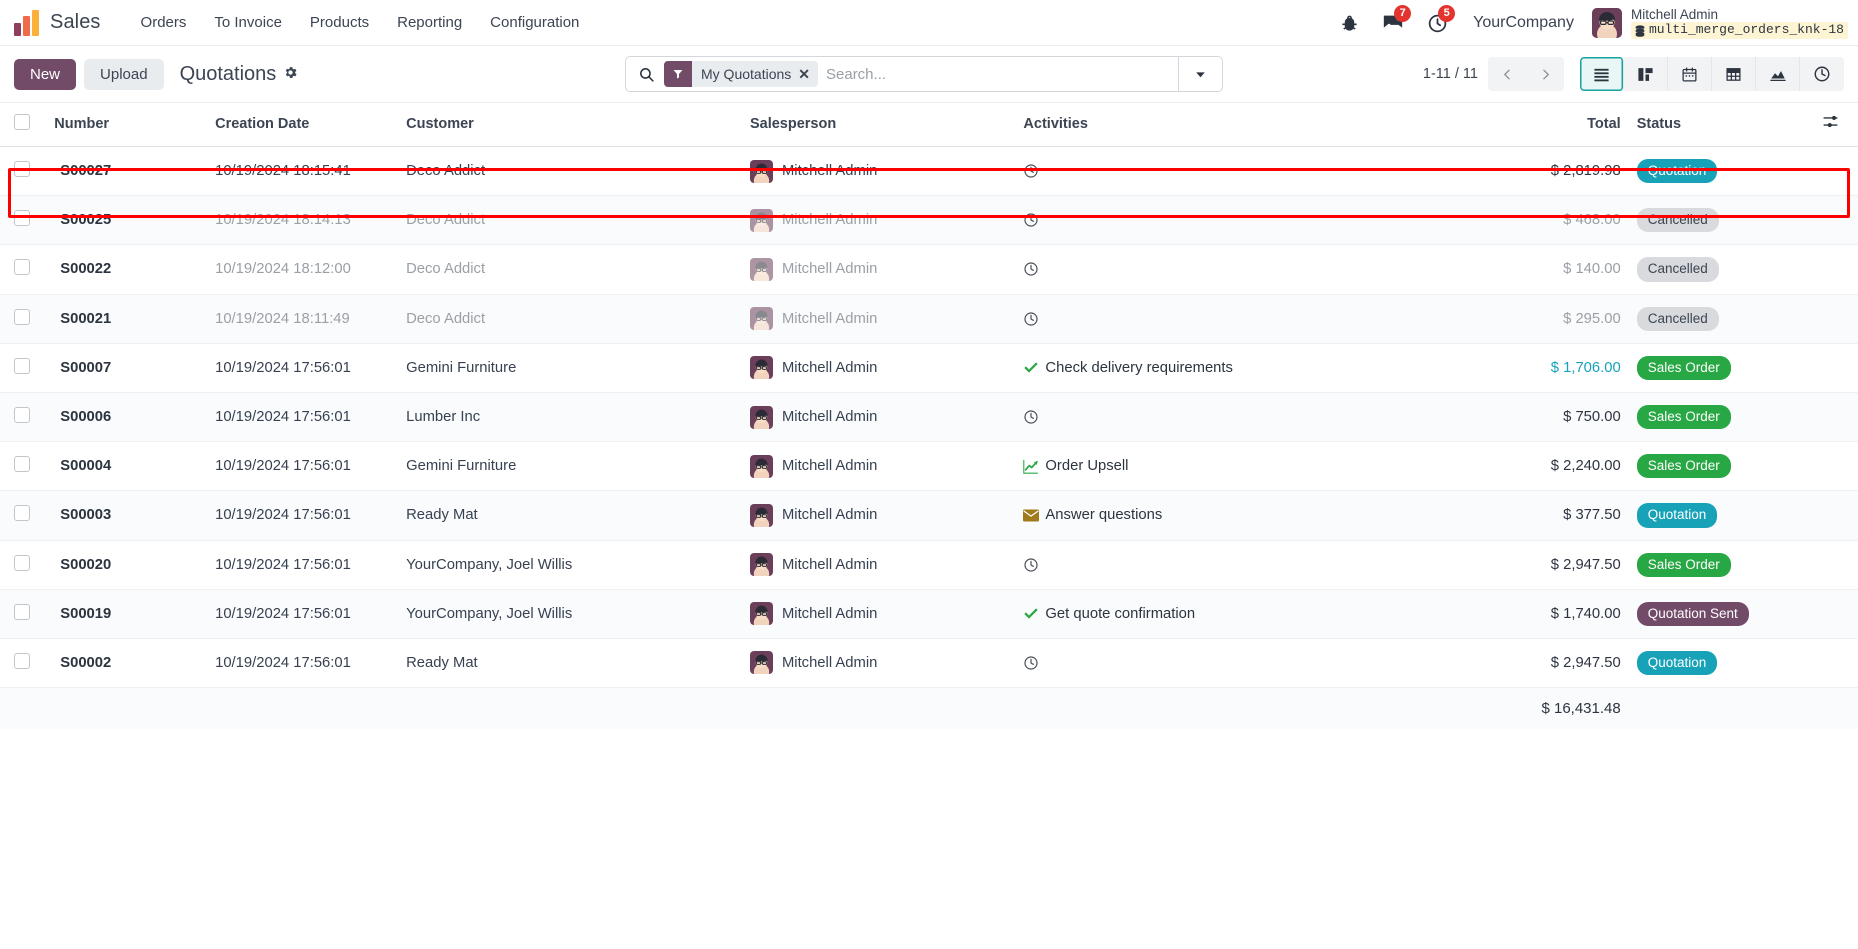 The width and height of the screenshot is (1858, 949). I want to click on view-button-activity, so click(1822, 74).